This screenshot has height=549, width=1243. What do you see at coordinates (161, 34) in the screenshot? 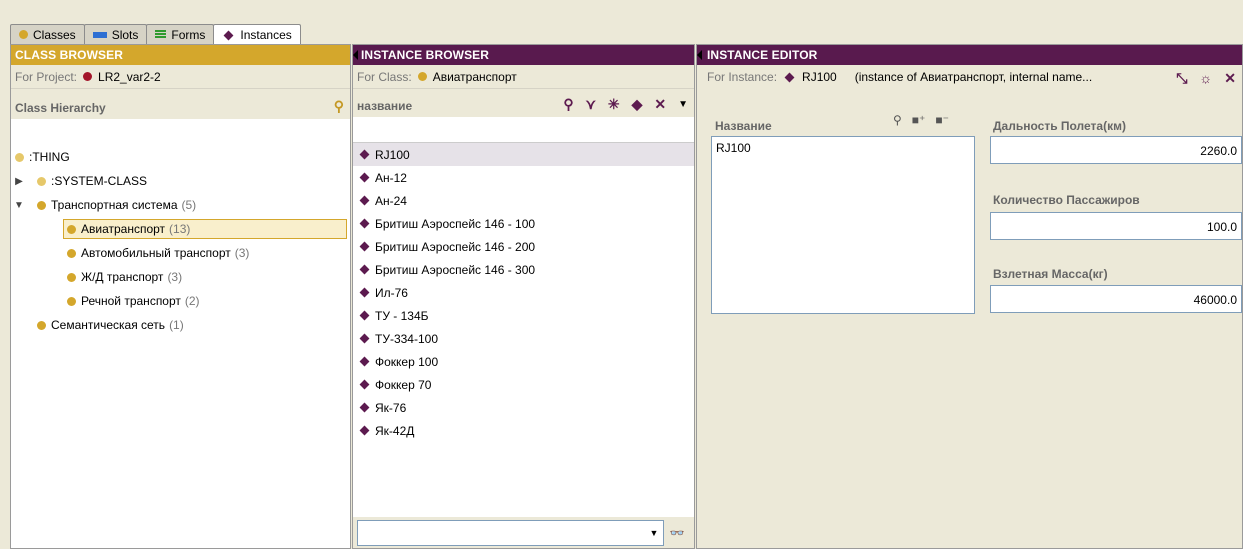
I see `form-icon` at bounding box center [161, 34].